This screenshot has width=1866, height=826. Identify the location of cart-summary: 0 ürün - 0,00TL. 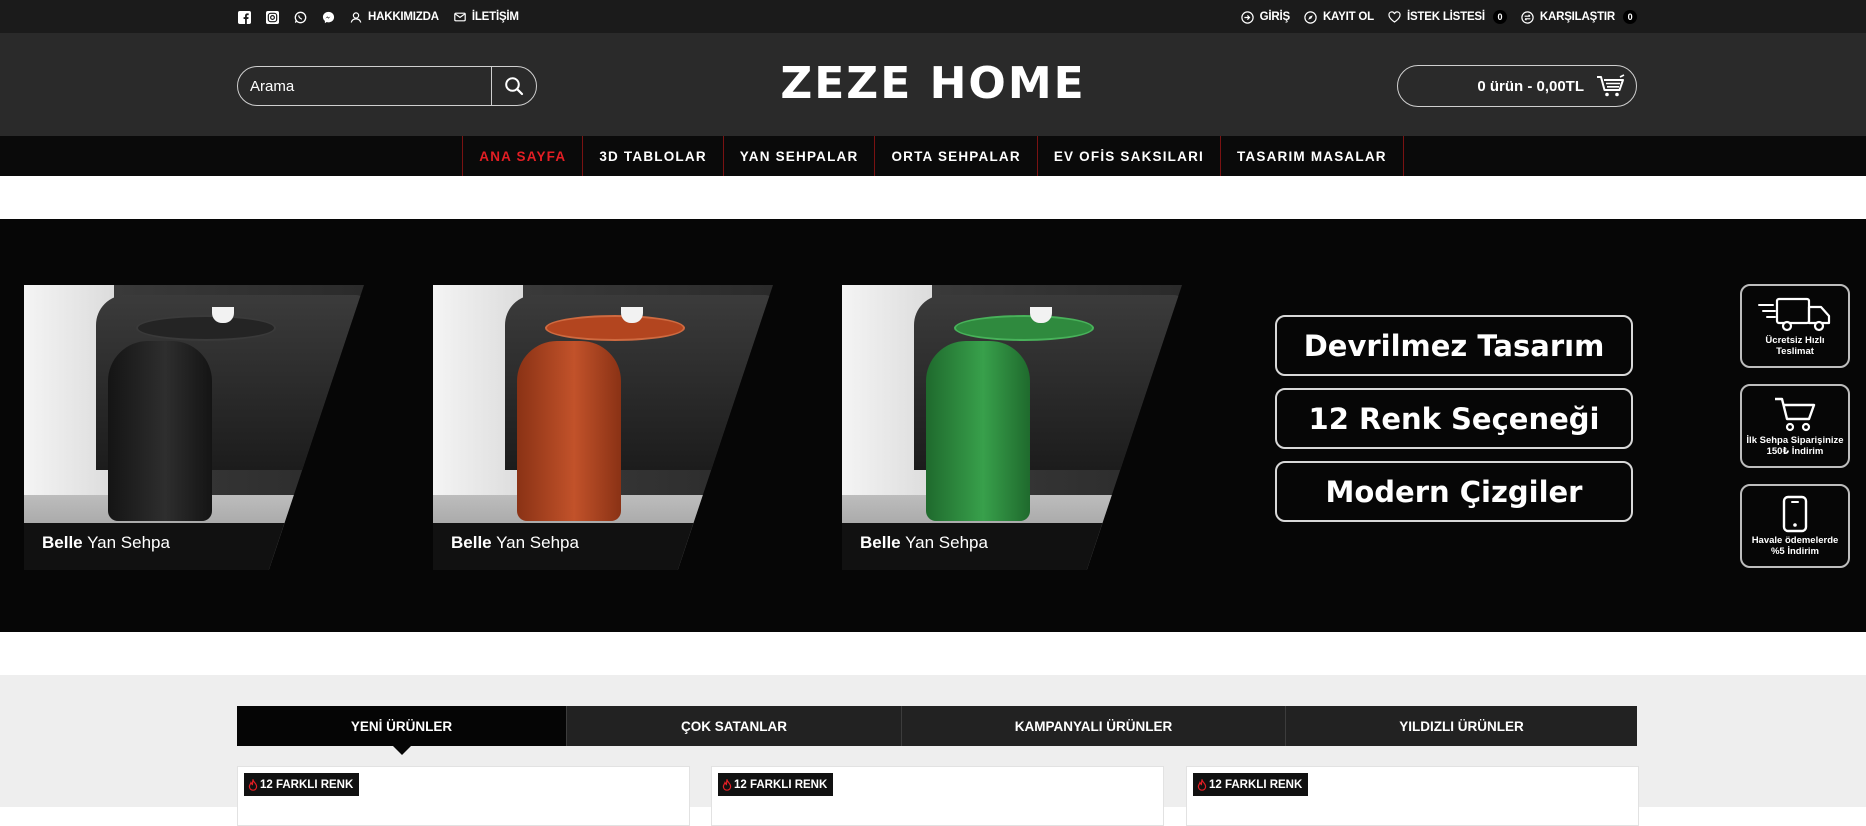
(1530, 86).